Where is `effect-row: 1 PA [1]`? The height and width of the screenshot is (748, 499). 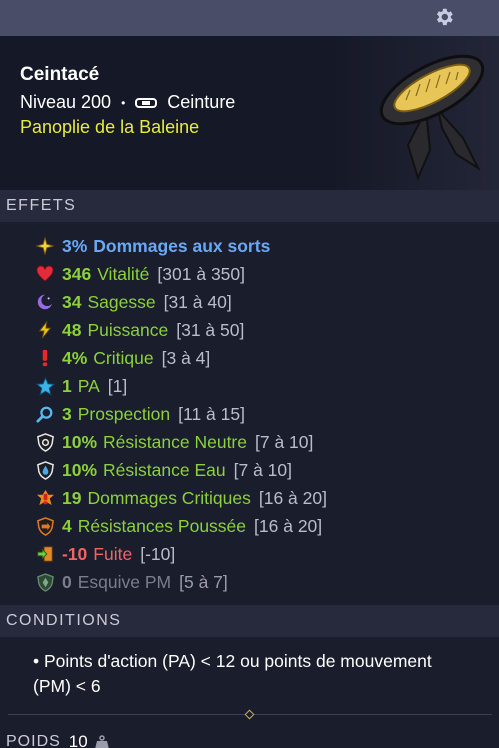 effect-row: 1 PA [1] is located at coordinates (81, 386).